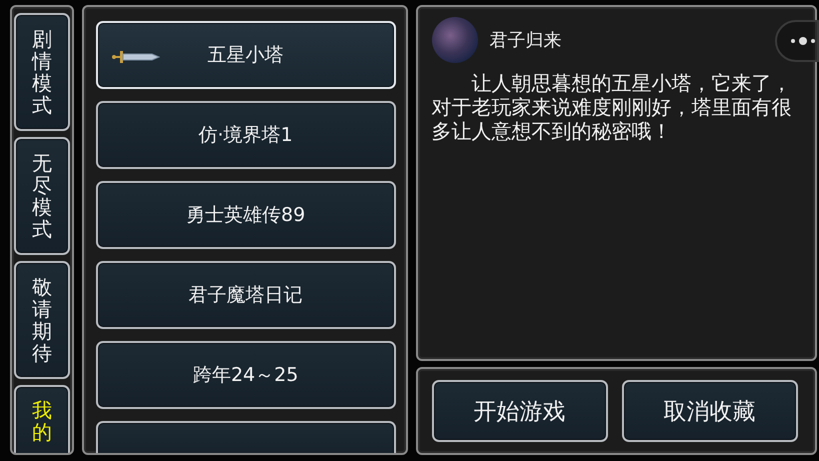  Describe the element at coordinates (42, 196) in the screenshot. I see `mode-tab: 无尽模式` at that location.